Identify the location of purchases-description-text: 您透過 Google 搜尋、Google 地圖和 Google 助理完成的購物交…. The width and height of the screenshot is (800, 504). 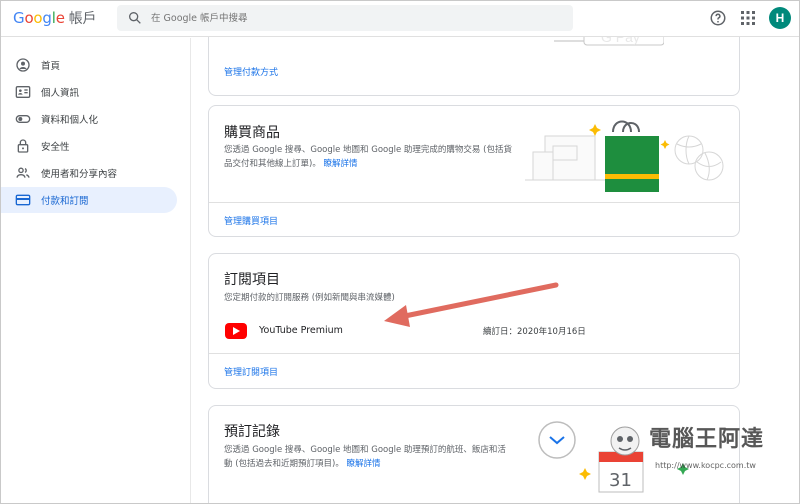
(368, 157).